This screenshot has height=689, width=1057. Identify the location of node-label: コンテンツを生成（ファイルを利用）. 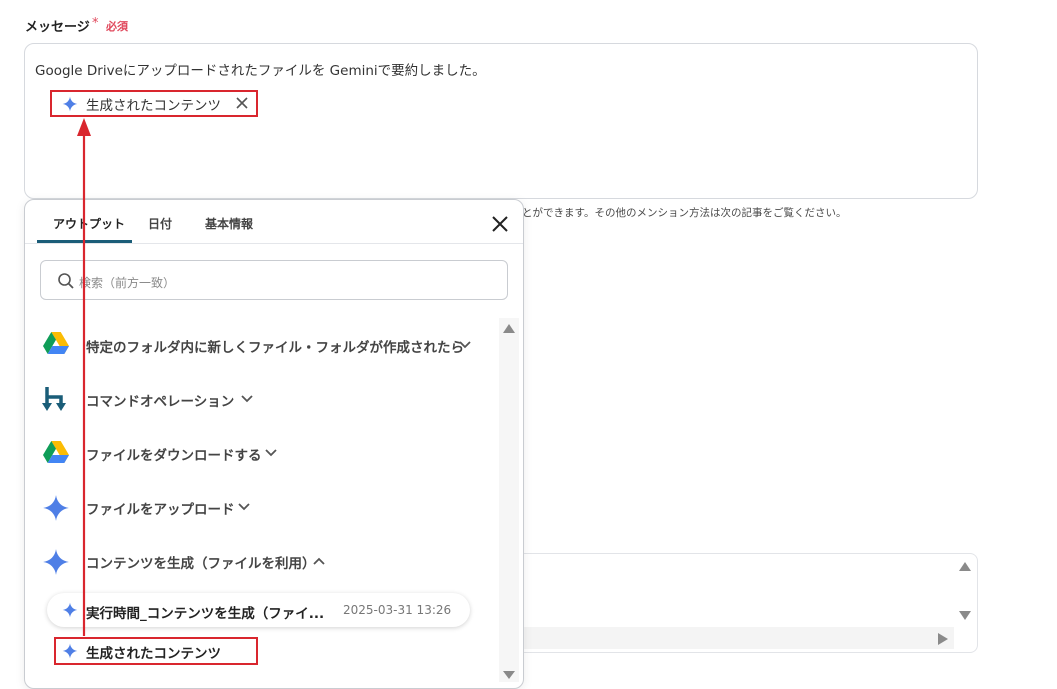
(201, 562).